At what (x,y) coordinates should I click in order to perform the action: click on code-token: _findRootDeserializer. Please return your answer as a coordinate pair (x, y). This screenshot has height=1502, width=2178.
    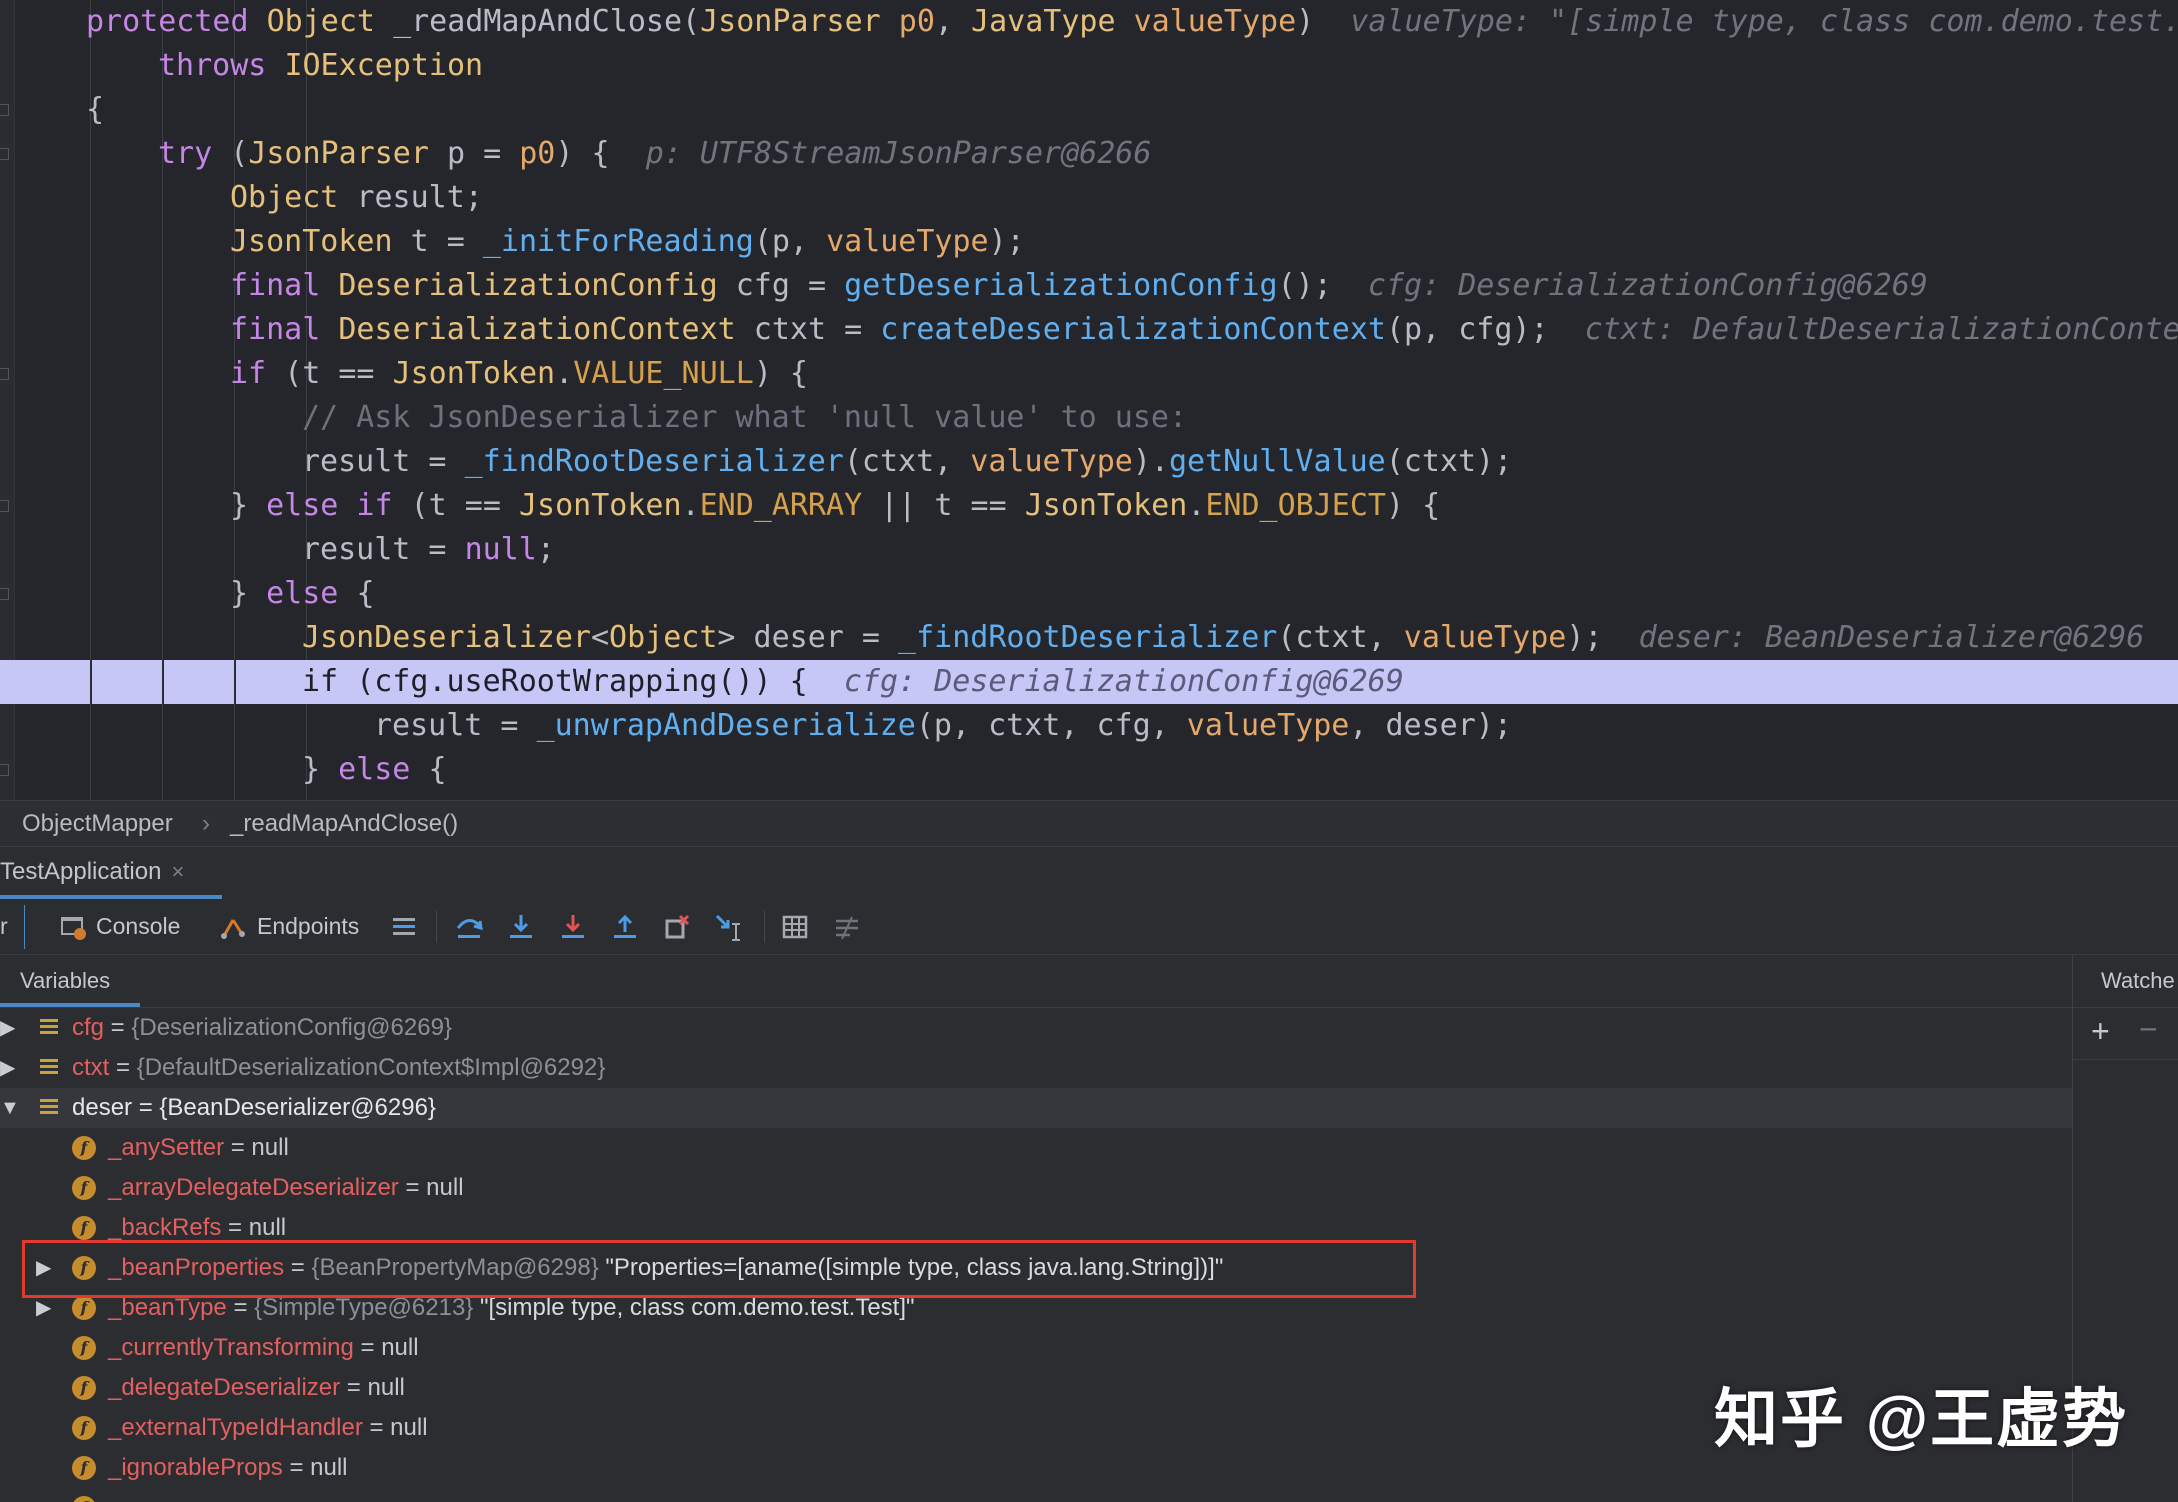
    Looking at the image, I should click on (654, 461).